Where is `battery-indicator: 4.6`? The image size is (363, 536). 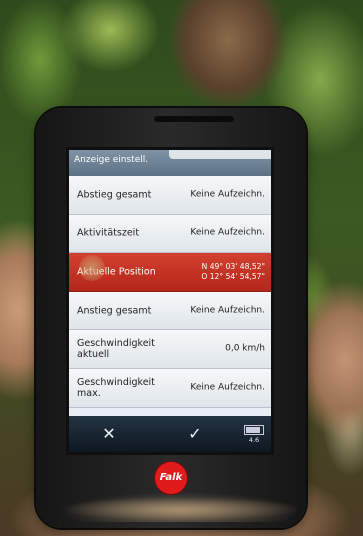 battery-indicator: 4.6 is located at coordinates (254, 434).